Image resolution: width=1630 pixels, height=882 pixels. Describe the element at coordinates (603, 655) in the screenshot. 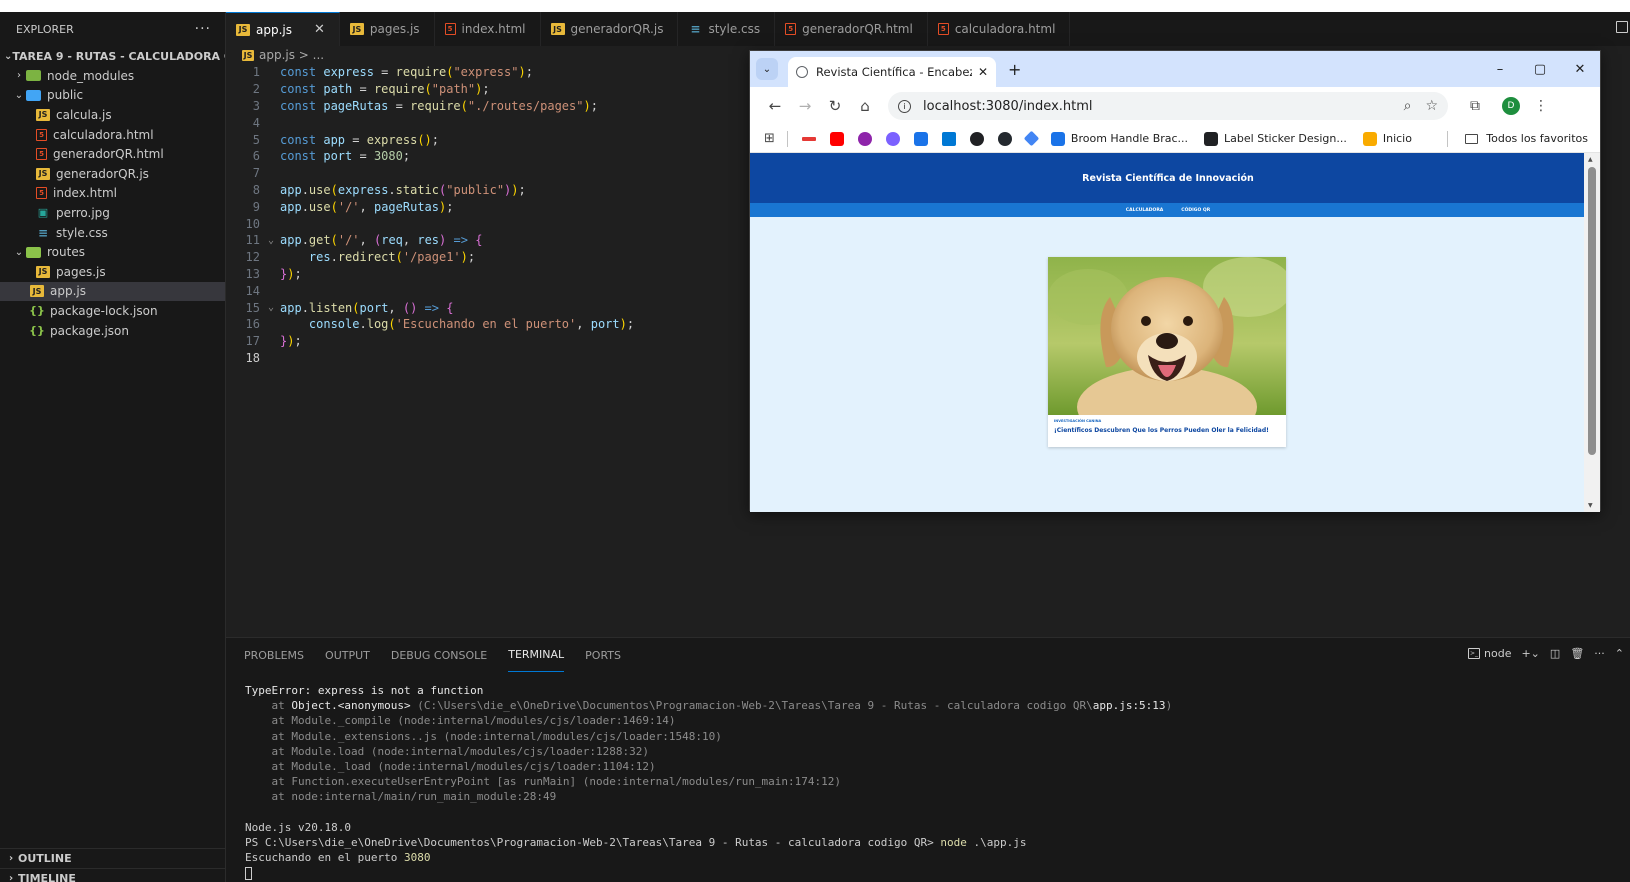

I see `panel-tab-ports: PORTS` at that location.